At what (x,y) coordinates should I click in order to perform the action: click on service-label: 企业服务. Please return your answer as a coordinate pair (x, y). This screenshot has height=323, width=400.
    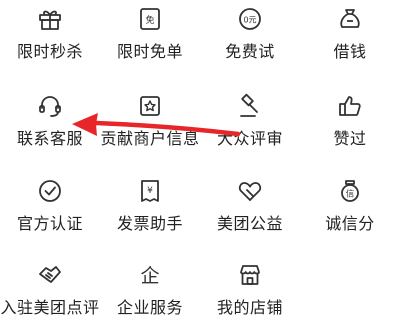
    Looking at the image, I should click on (149, 307).